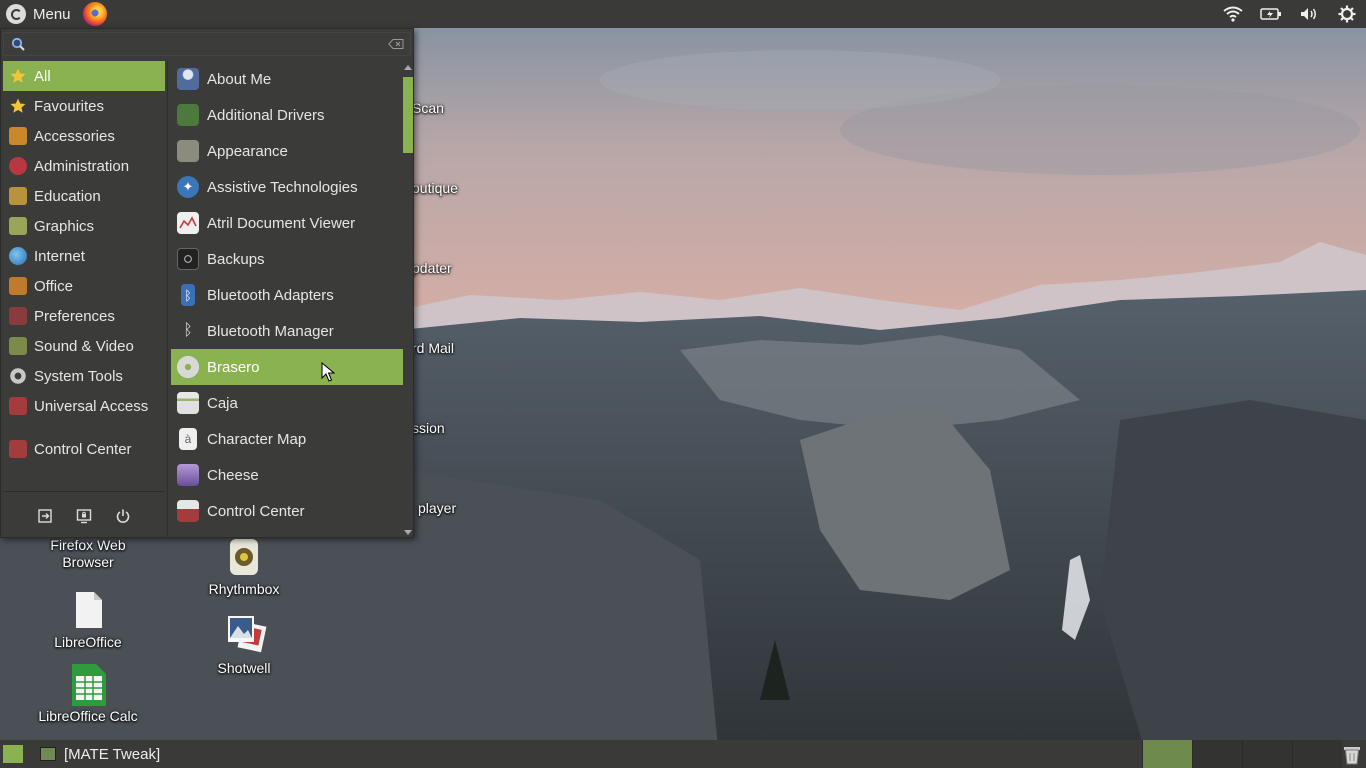  Describe the element at coordinates (287, 331) in the screenshot. I see `app-item-bluetooth-manager: ᛒ Bluetooth Manager` at that location.